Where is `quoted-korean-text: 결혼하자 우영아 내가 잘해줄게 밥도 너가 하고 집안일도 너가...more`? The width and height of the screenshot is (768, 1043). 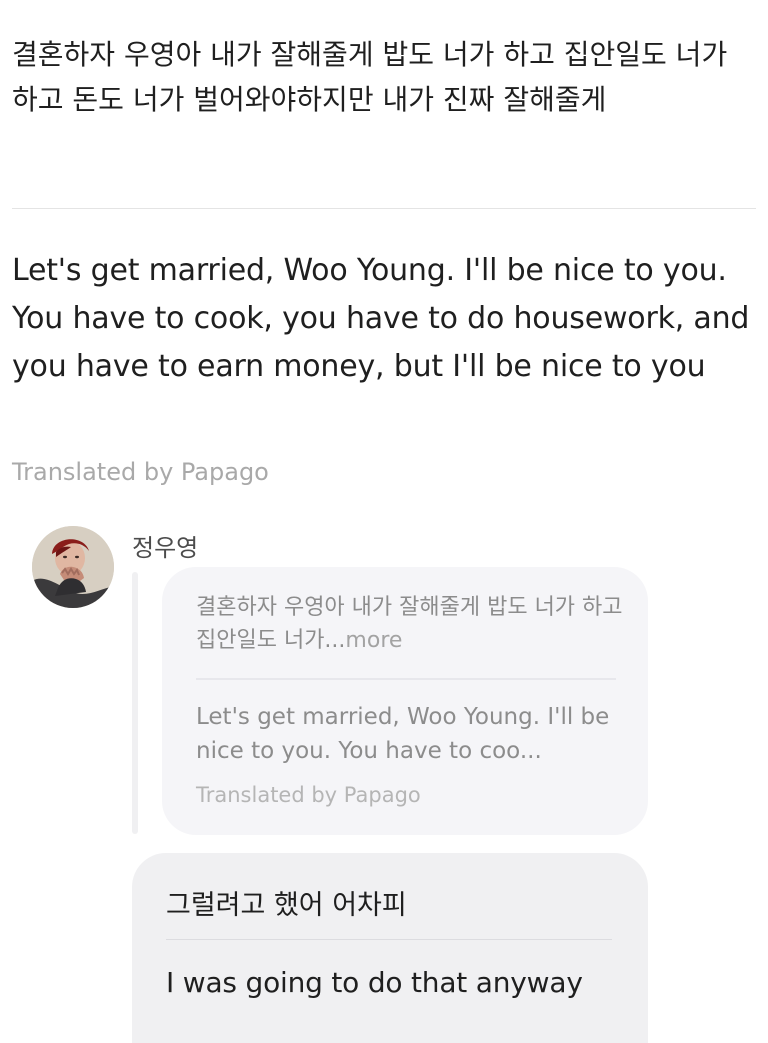
quoted-korean-text: 결혼하자 우영아 내가 잘해줄게 밥도 너가 하고 집안일도 너가...more is located at coordinates (411, 624).